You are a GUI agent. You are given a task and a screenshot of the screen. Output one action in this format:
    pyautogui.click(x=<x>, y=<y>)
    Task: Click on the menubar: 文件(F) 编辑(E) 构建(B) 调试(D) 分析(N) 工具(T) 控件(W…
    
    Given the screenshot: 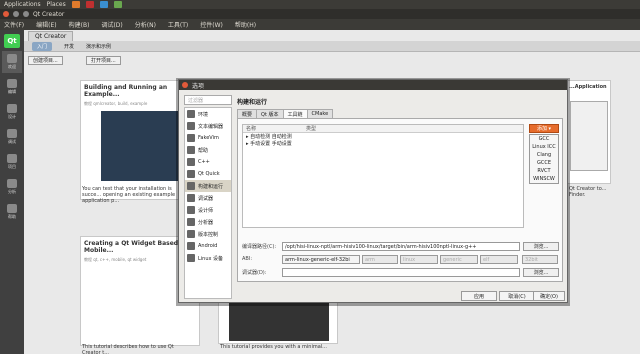 What is the action you would take?
    pyautogui.click(x=320, y=24)
    